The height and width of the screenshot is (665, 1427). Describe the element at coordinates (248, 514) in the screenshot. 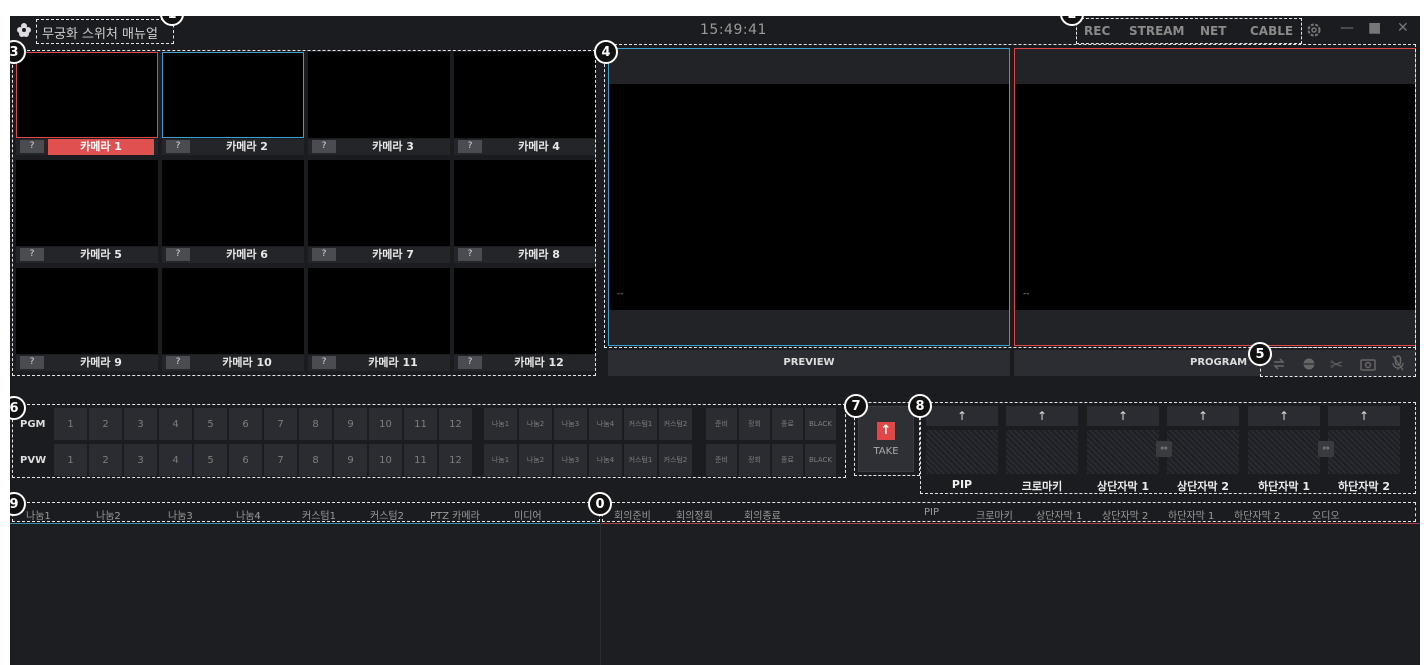

I see `tab-left-4: 나눔4` at that location.